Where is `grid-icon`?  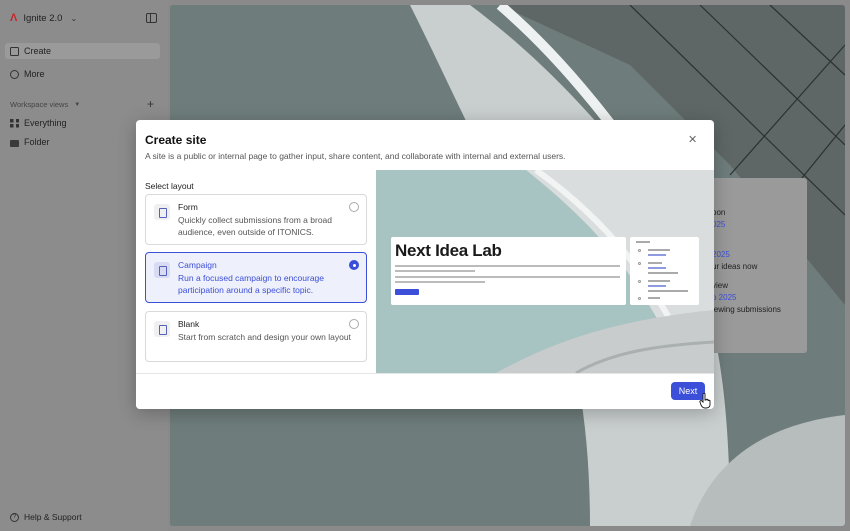
grid-icon is located at coordinates (14, 123).